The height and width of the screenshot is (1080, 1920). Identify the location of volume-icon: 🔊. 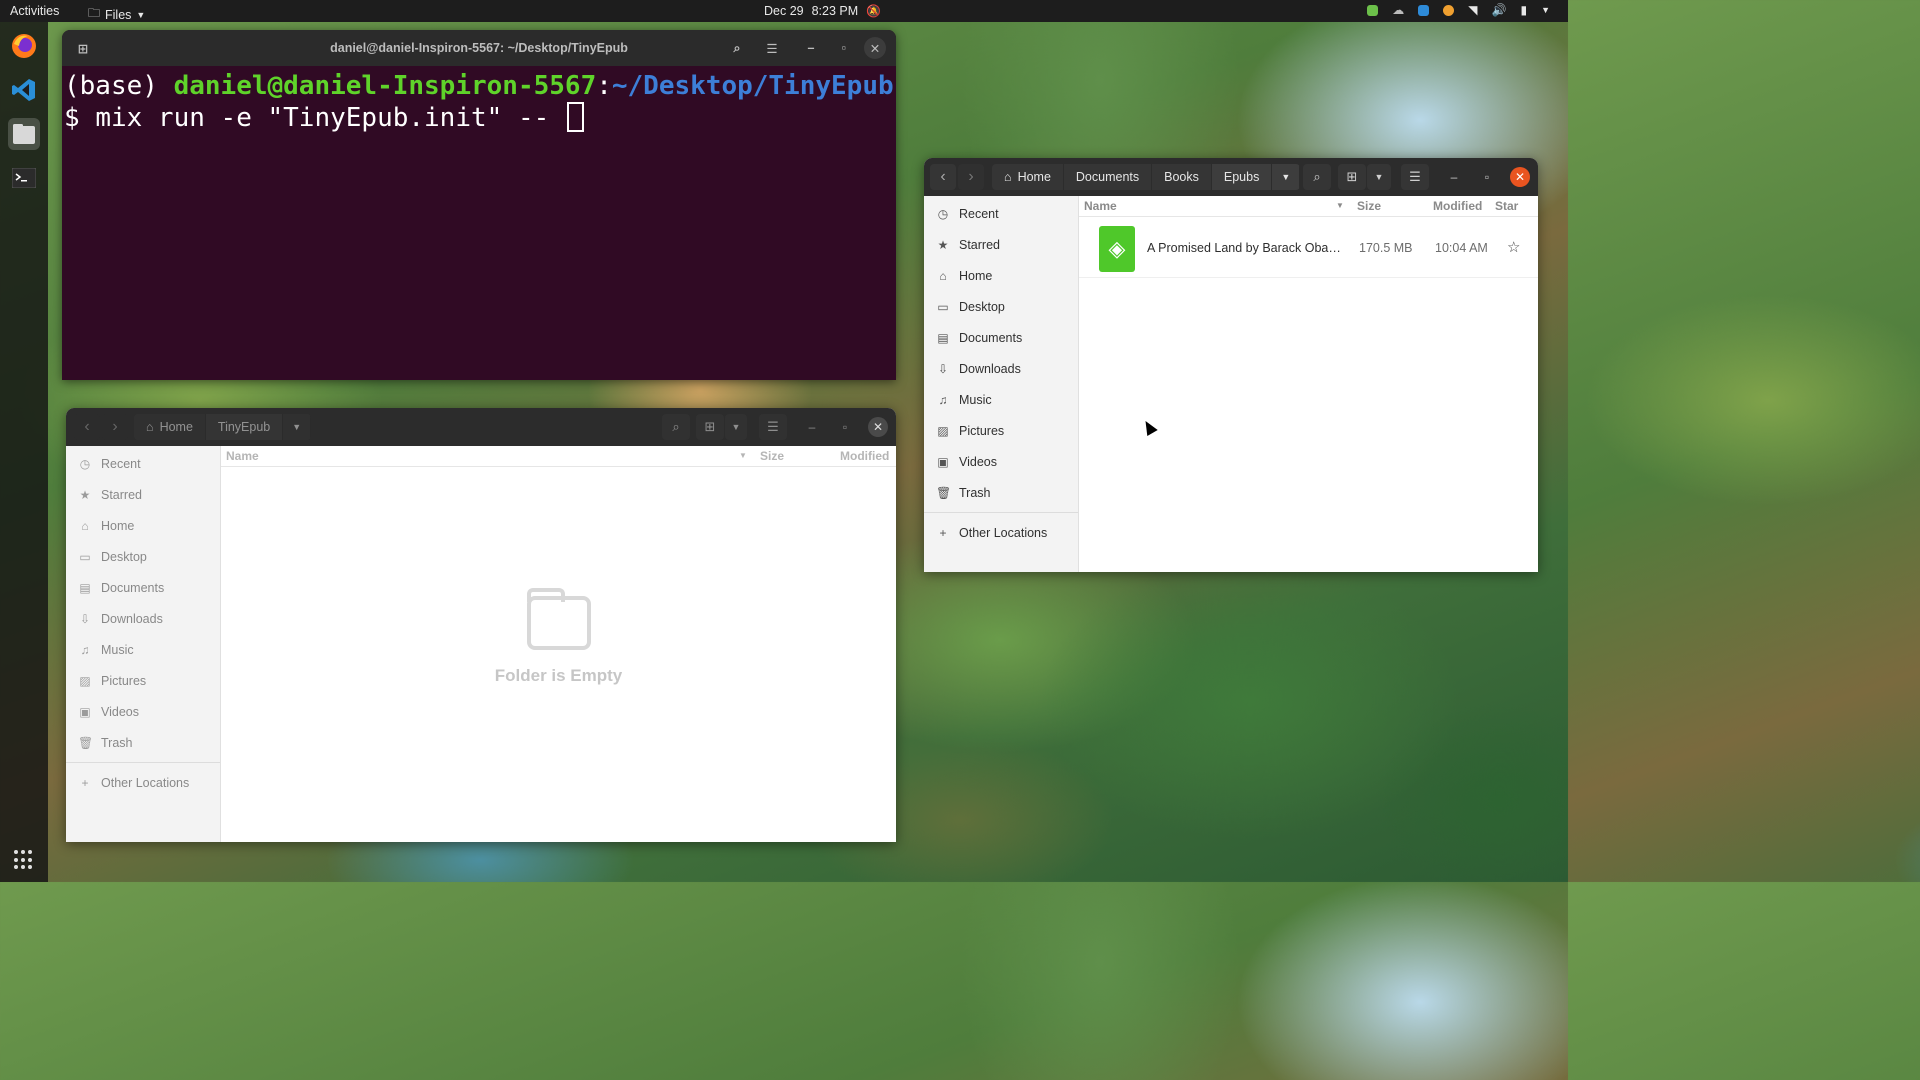
(1499, 10).